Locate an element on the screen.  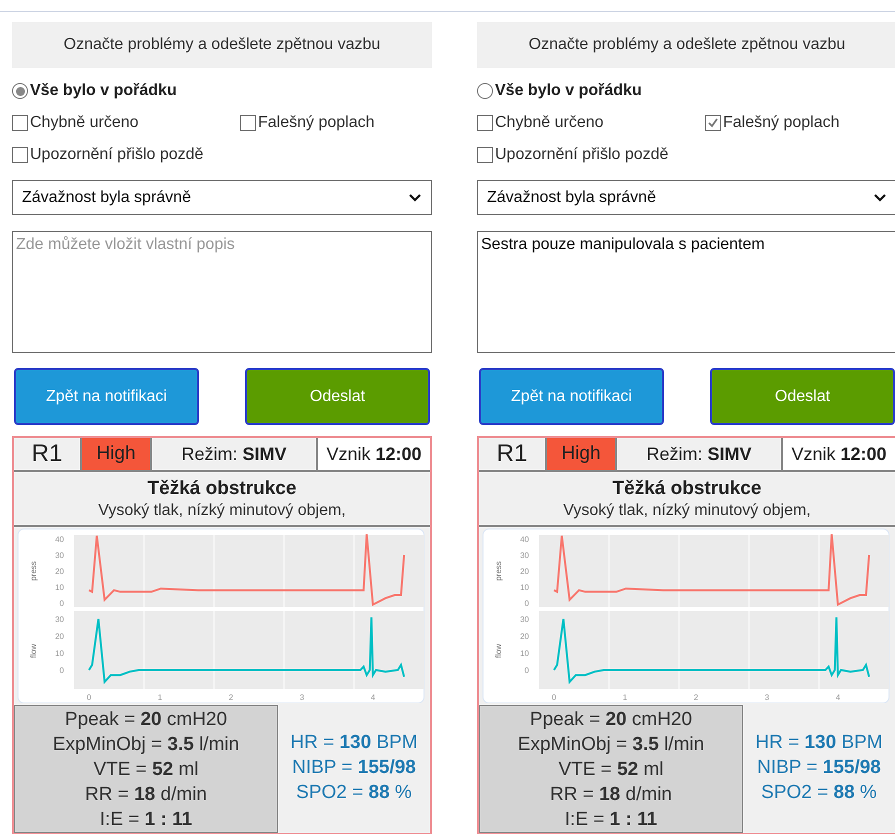
check-icon is located at coordinates (713, 123).